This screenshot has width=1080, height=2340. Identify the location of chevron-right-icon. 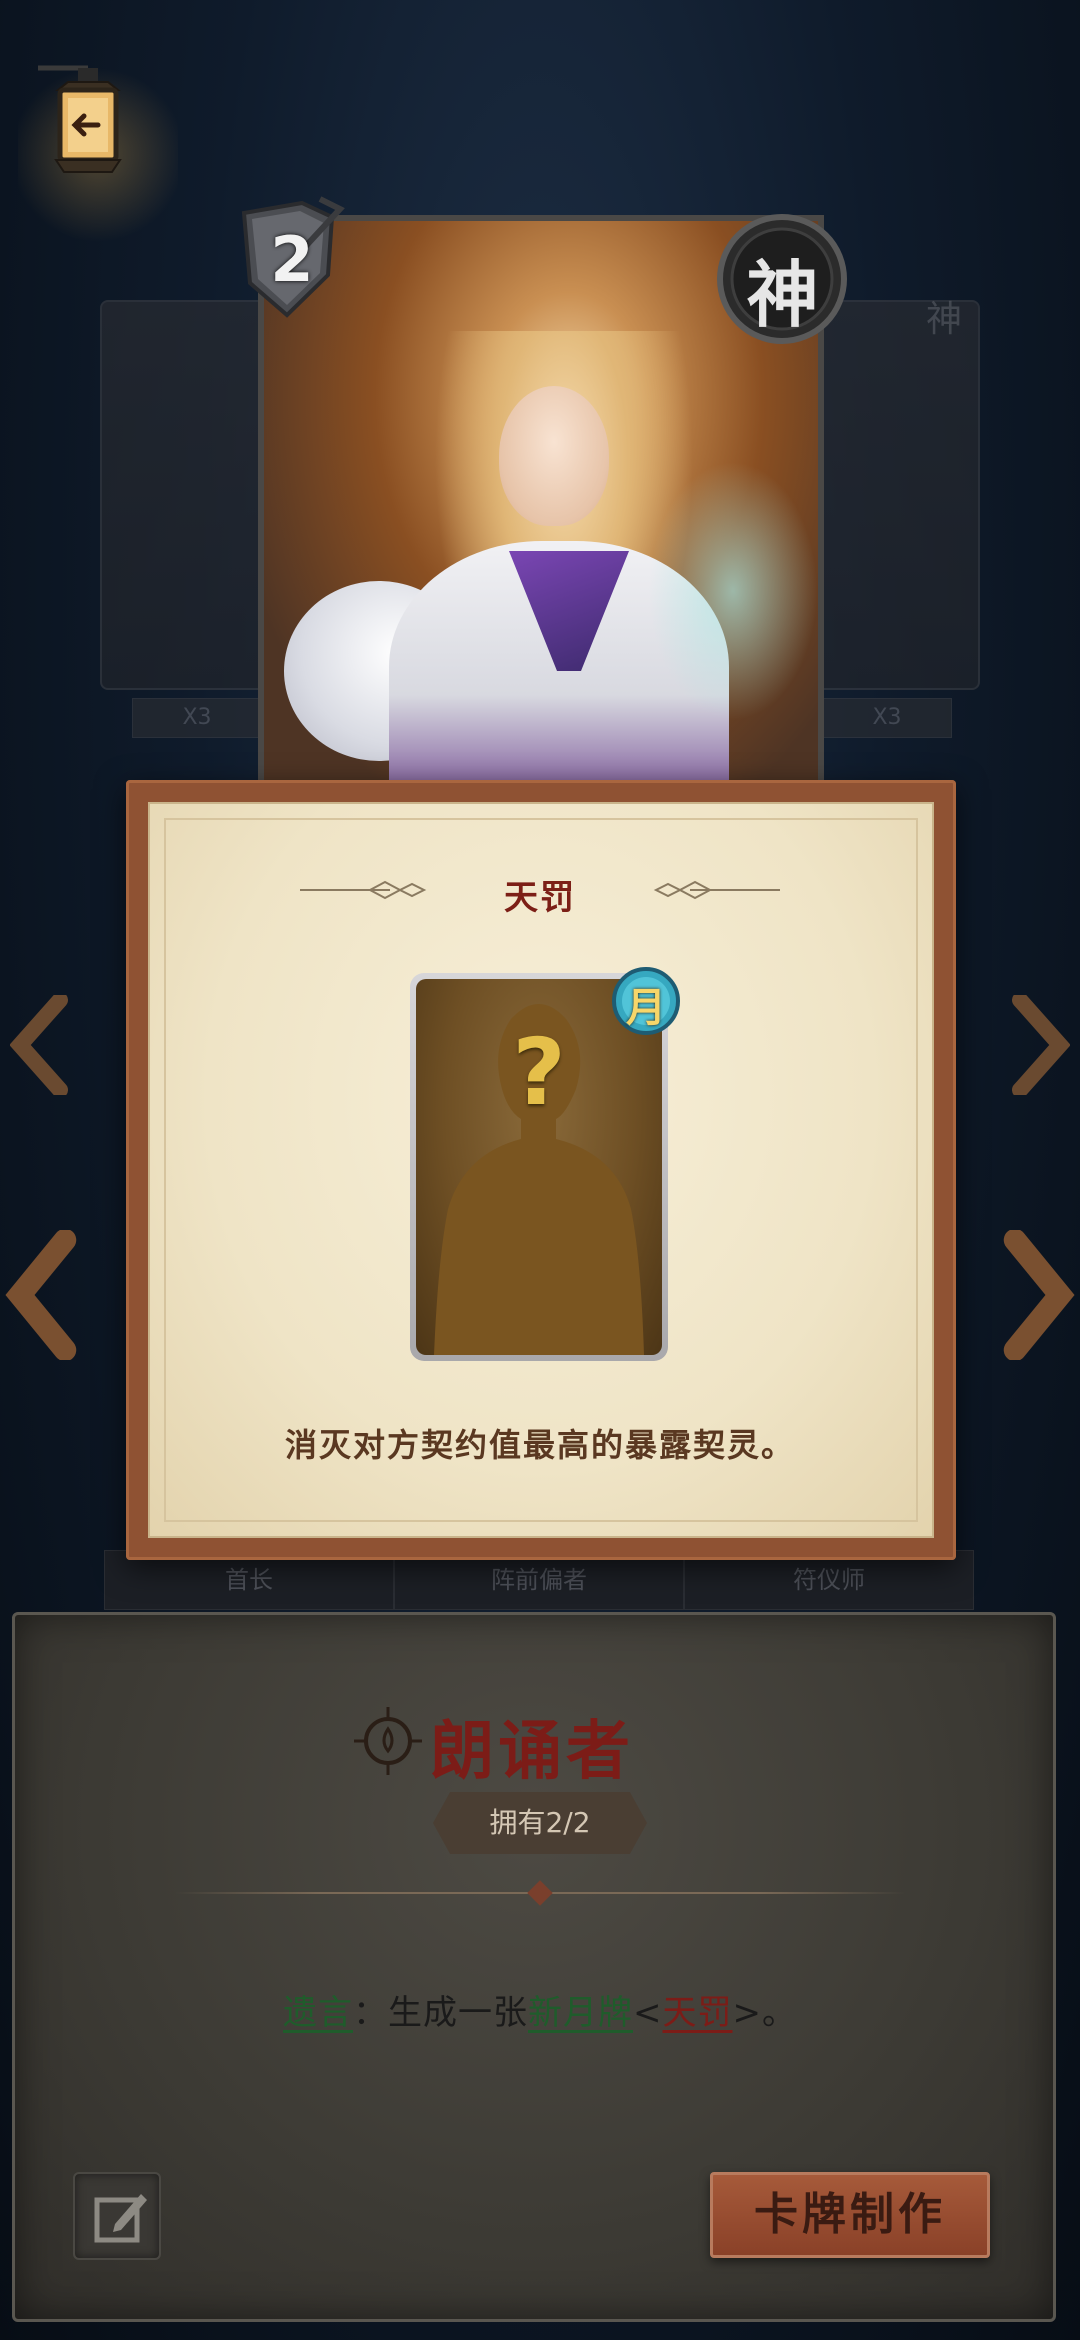
(1040, 1045).